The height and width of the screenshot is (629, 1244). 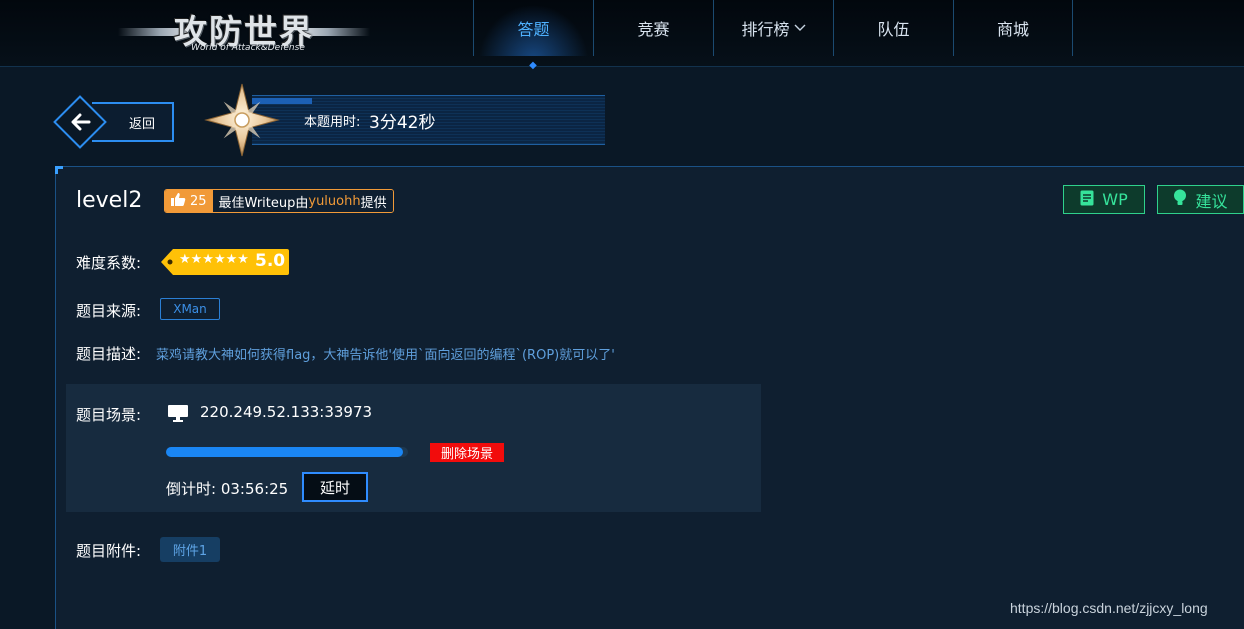 What do you see at coordinates (270, 261) in the screenshot?
I see `difficulty-value: 5.0` at bounding box center [270, 261].